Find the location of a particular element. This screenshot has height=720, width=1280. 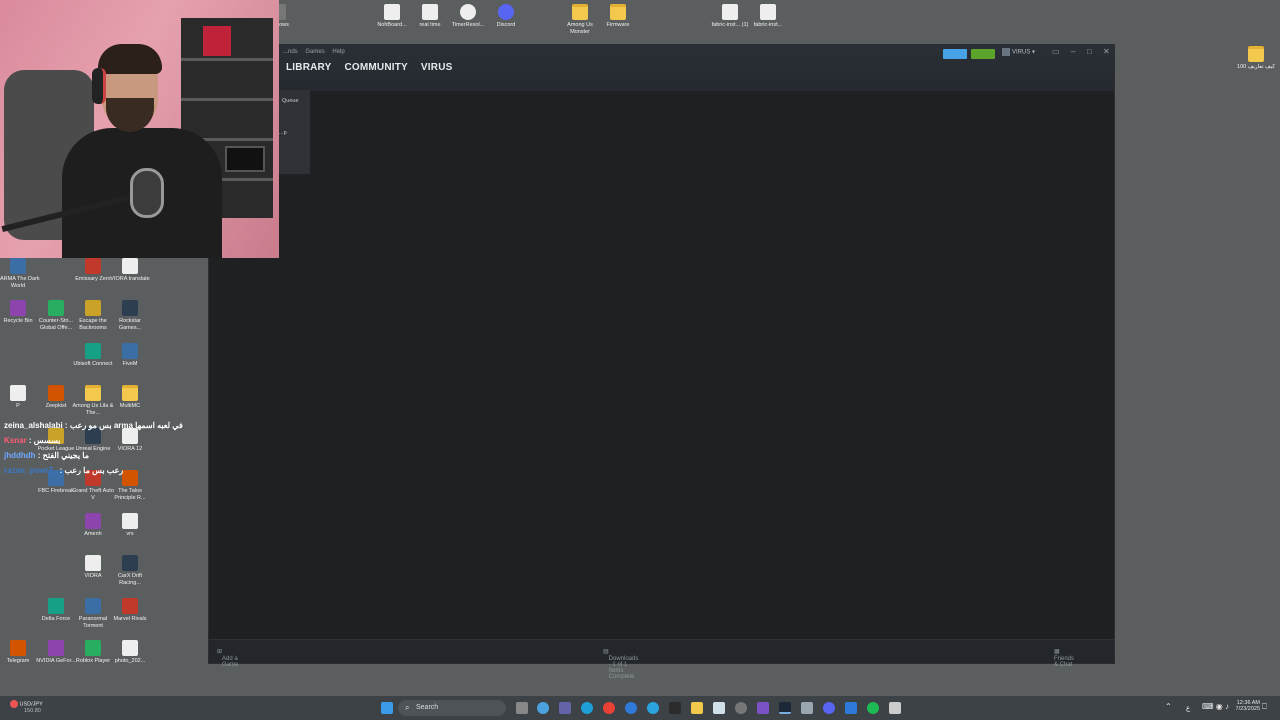

chevron-up-icon: ⌃ is located at coordinates (1168, 706).